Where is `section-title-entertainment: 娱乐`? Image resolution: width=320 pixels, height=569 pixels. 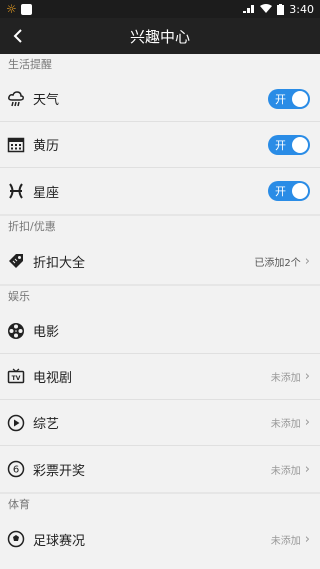 section-title-entertainment: 娱乐 is located at coordinates (19, 296).